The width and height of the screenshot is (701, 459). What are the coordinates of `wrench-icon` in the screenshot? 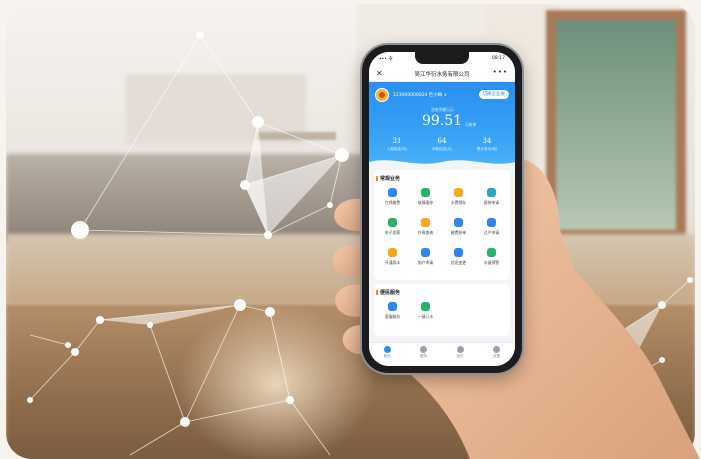 It's located at (425, 192).